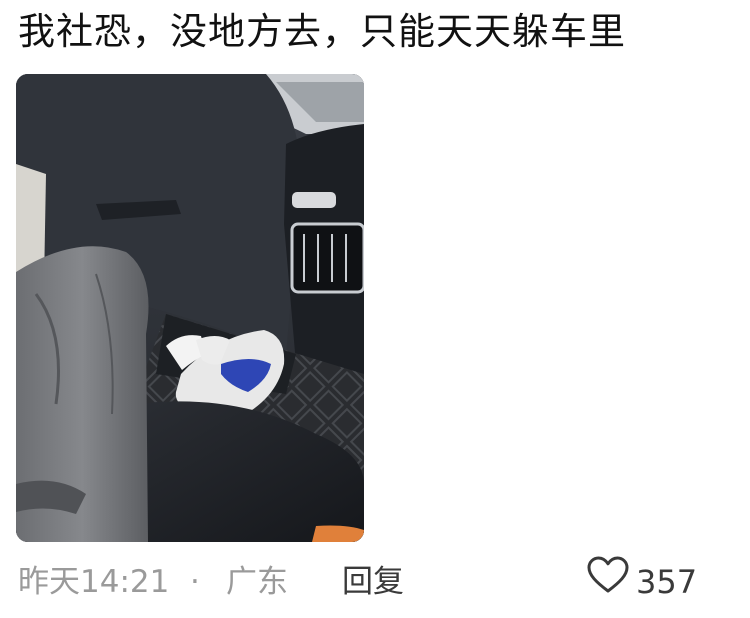 This screenshot has height=618, width=750. I want to click on heart-outline-icon, so click(608, 582).